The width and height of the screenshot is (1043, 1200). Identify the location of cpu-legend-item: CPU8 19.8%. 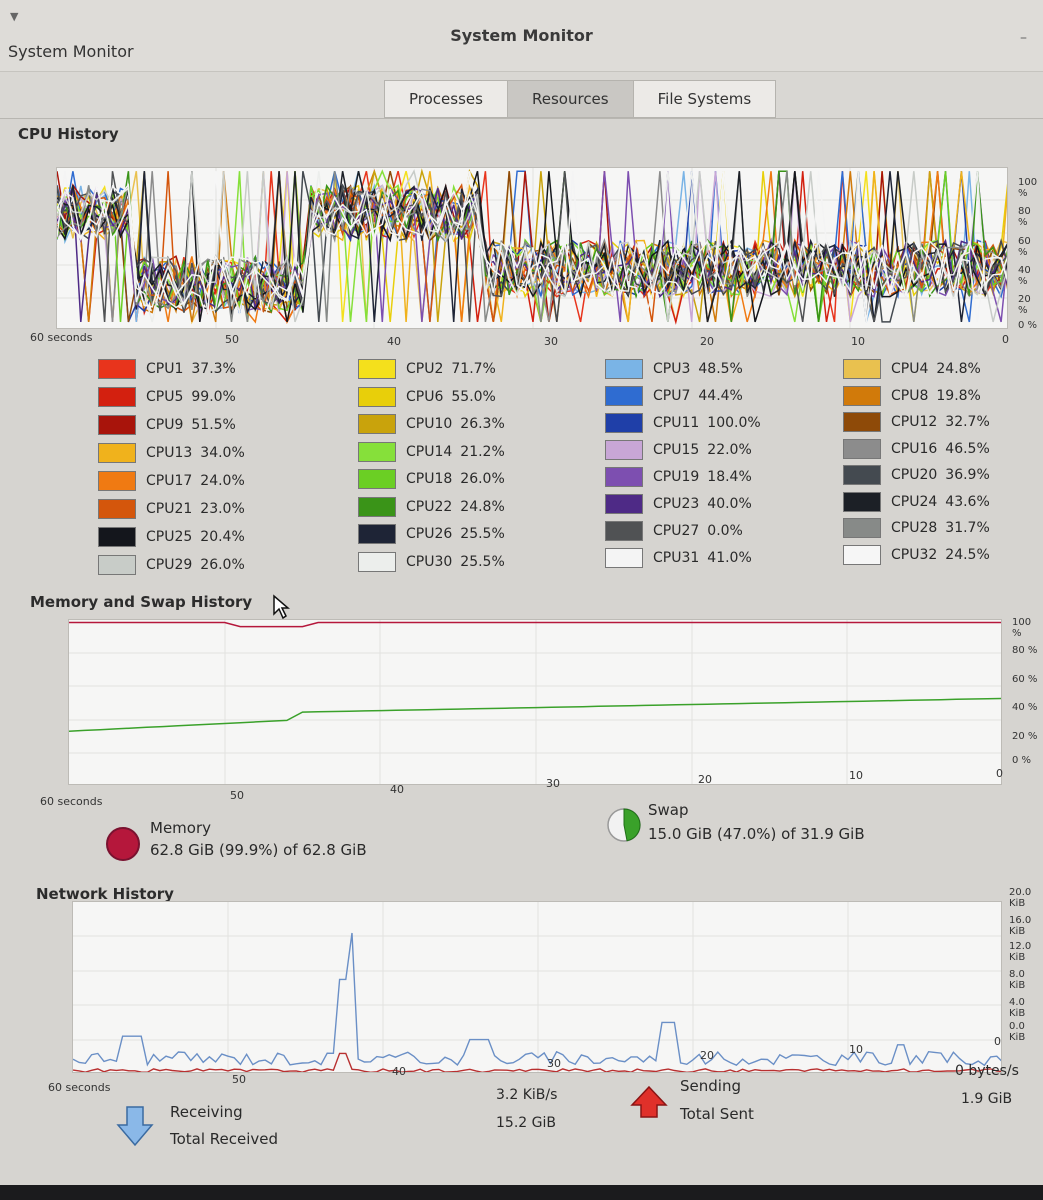
(912, 395).